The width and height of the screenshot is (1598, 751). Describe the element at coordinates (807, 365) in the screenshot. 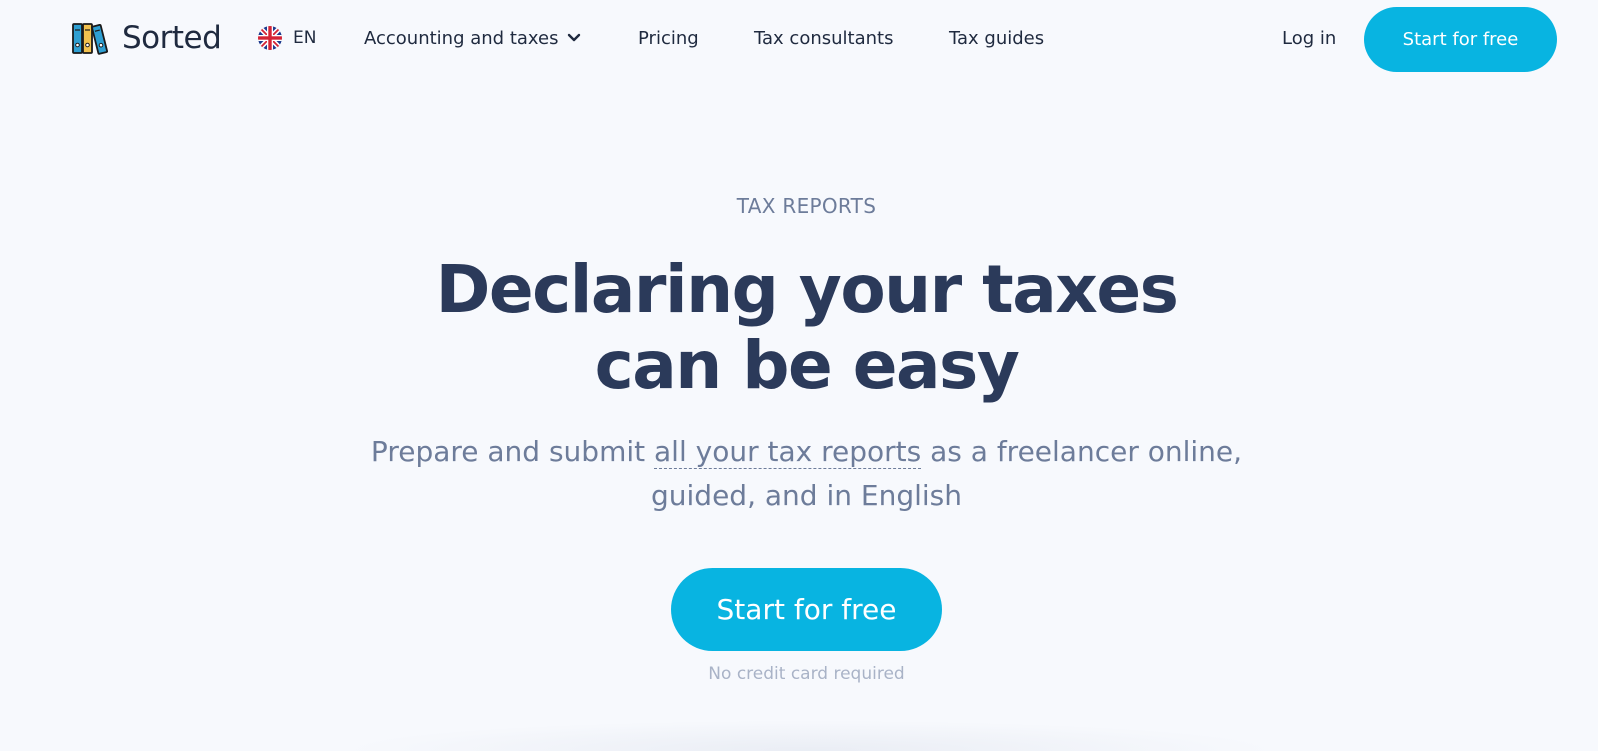

I see `headline-line-2: can be easy` at that location.